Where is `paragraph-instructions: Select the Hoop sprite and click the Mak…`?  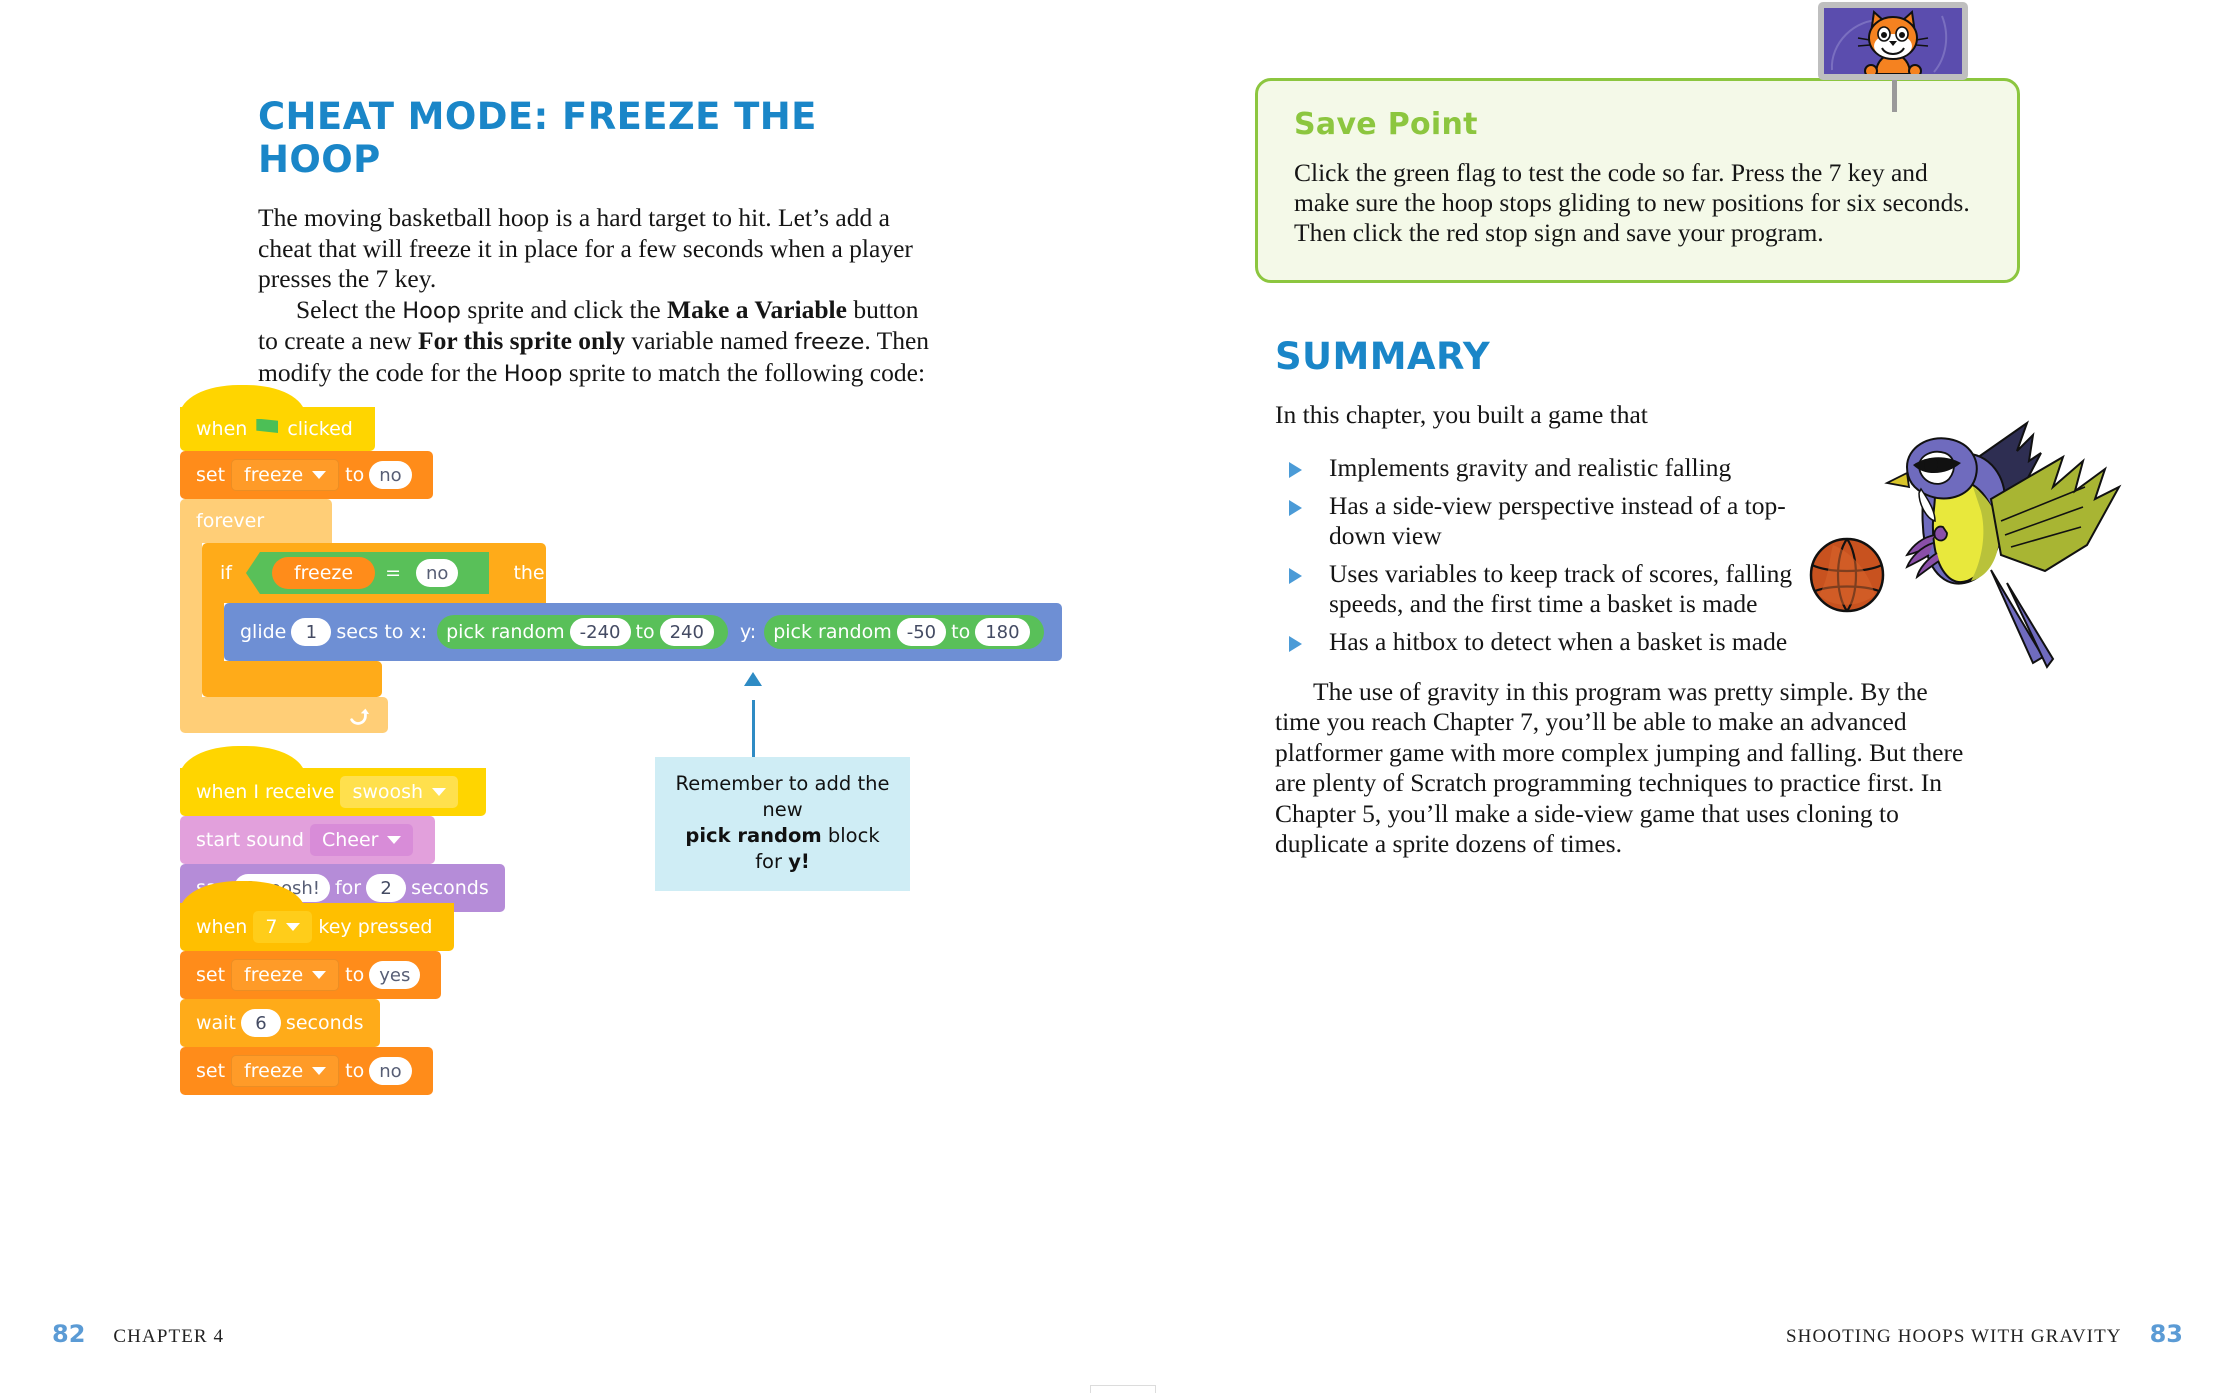
paragraph-instructions: Select the Hoop sprite and click the Mak… is located at coordinates (598, 342).